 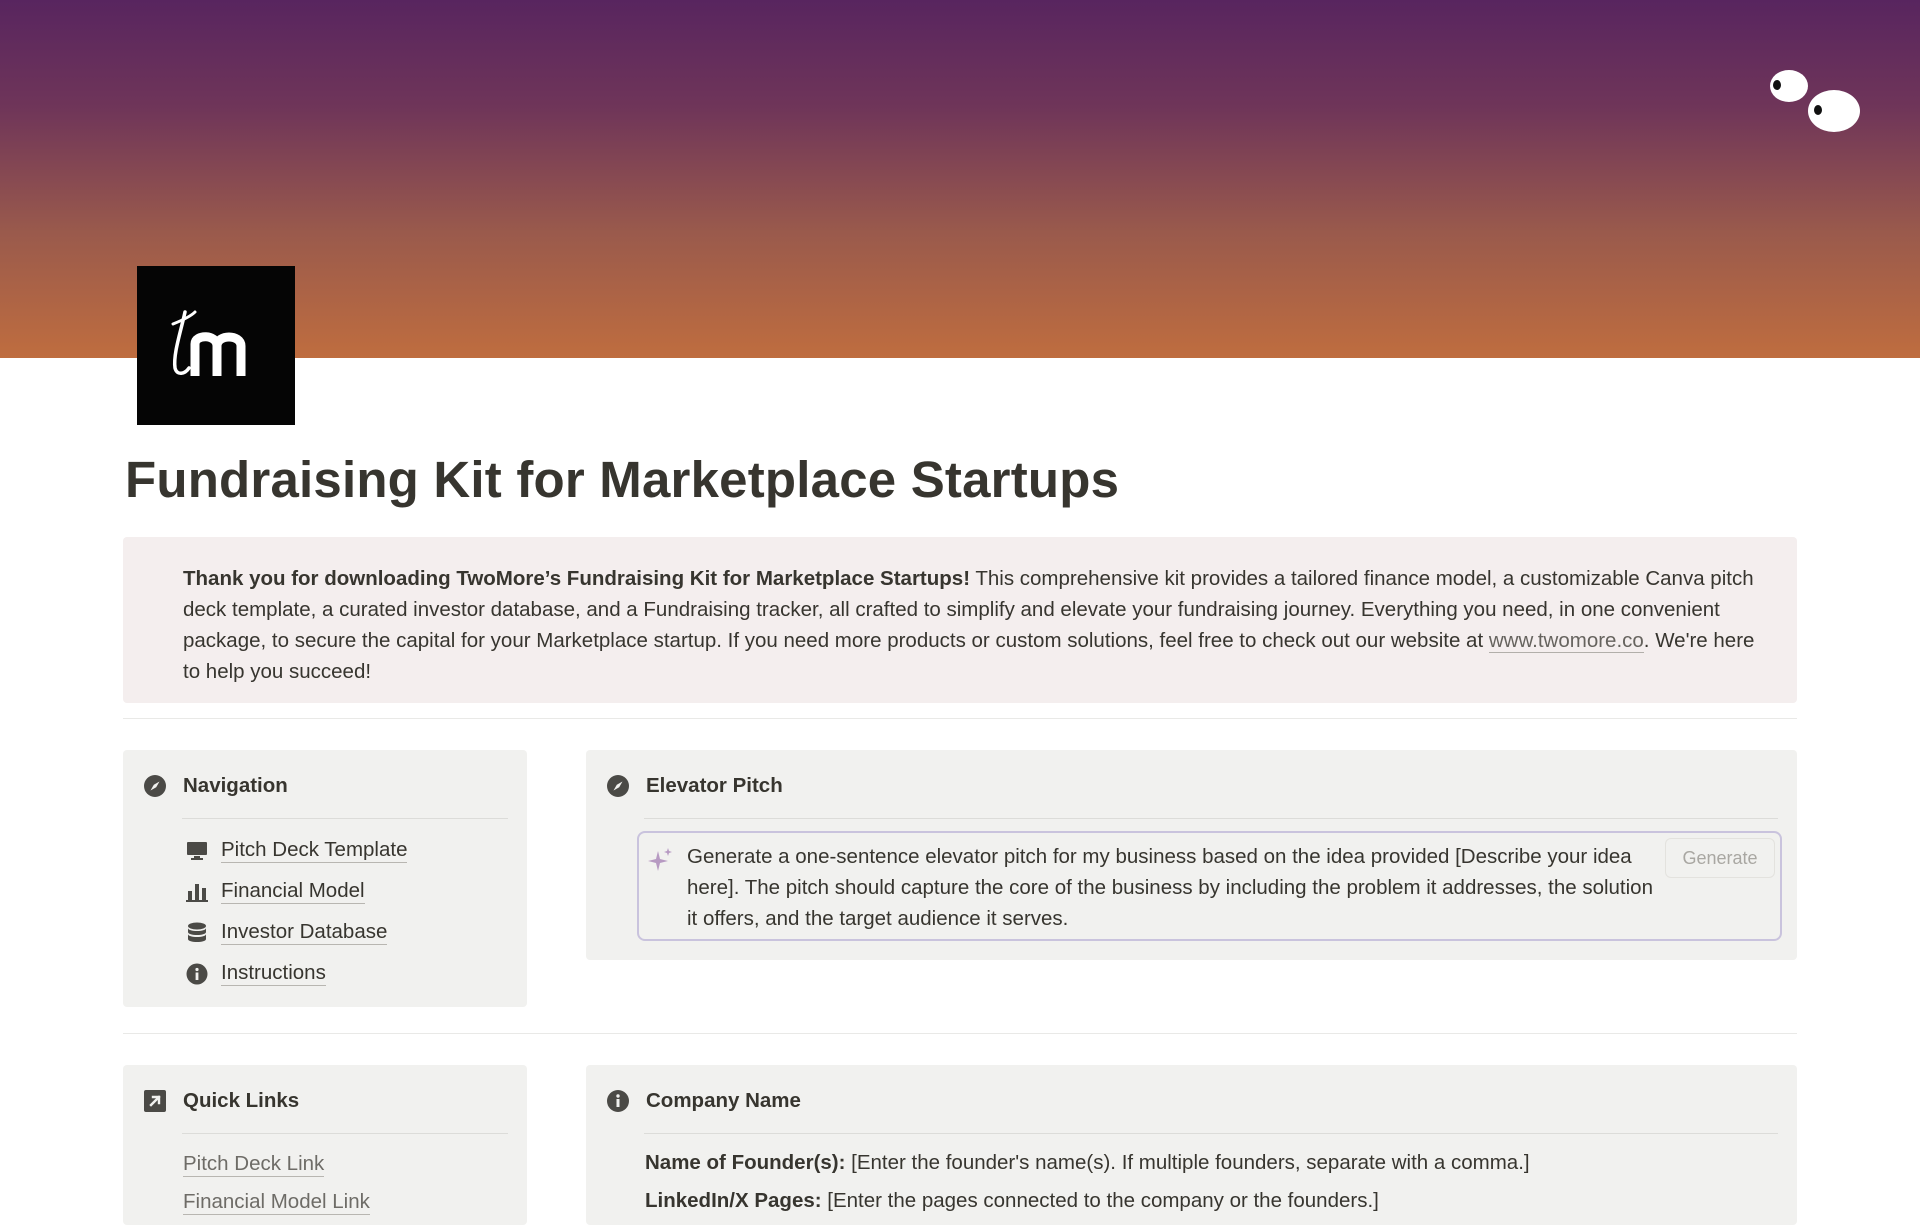 What do you see at coordinates (714, 785) in the screenshot?
I see `elevator-pitch-title: Elevator Pitch` at bounding box center [714, 785].